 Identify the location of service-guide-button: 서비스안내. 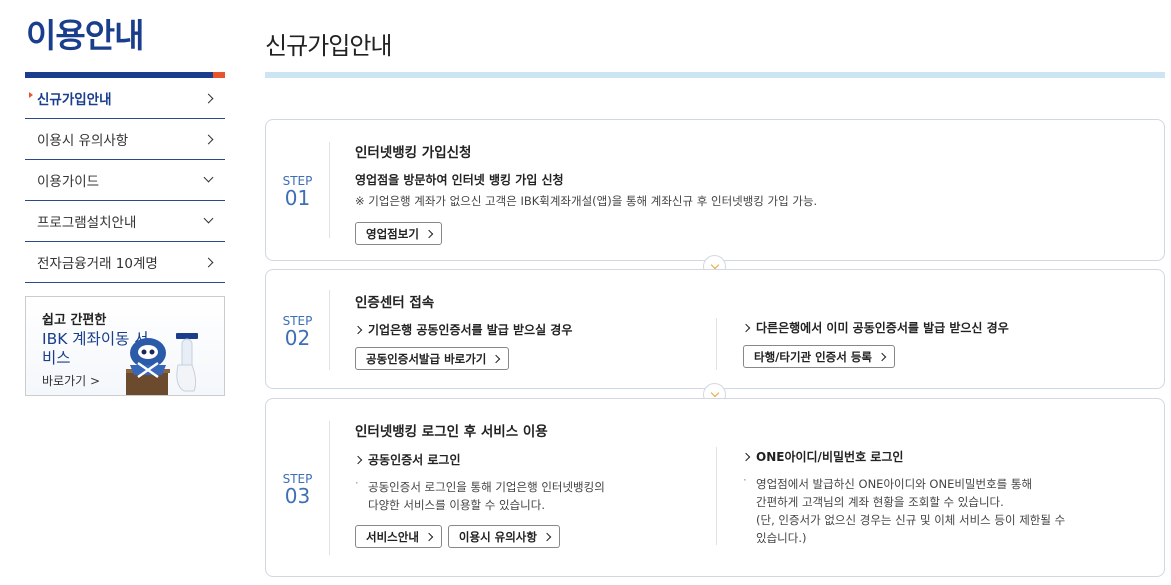
(398, 536).